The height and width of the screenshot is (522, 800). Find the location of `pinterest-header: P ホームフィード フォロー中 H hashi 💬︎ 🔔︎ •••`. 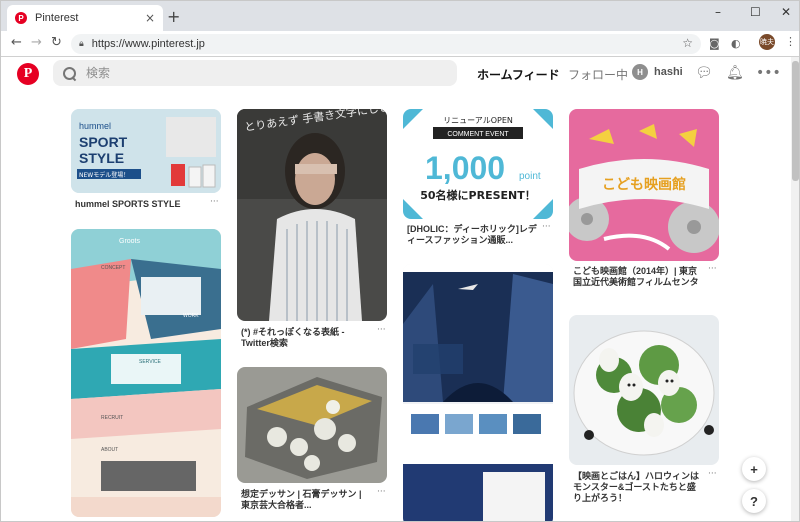

pinterest-header: P ホームフィード フォロー中 H hashi 💬︎ 🔔︎ ••• is located at coordinates (396, 74).